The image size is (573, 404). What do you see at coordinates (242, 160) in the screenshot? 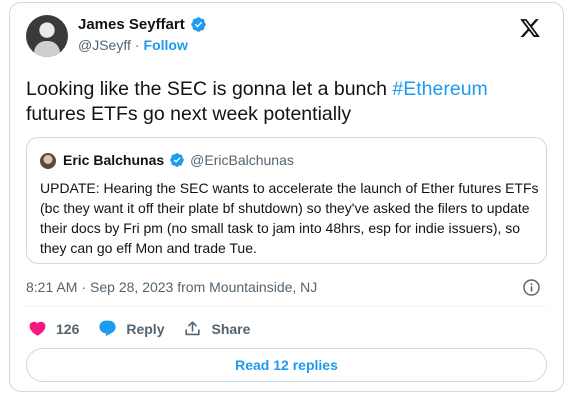
I see `quoted-author-handle: @EricBalchunas` at bounding box center [242, 160].